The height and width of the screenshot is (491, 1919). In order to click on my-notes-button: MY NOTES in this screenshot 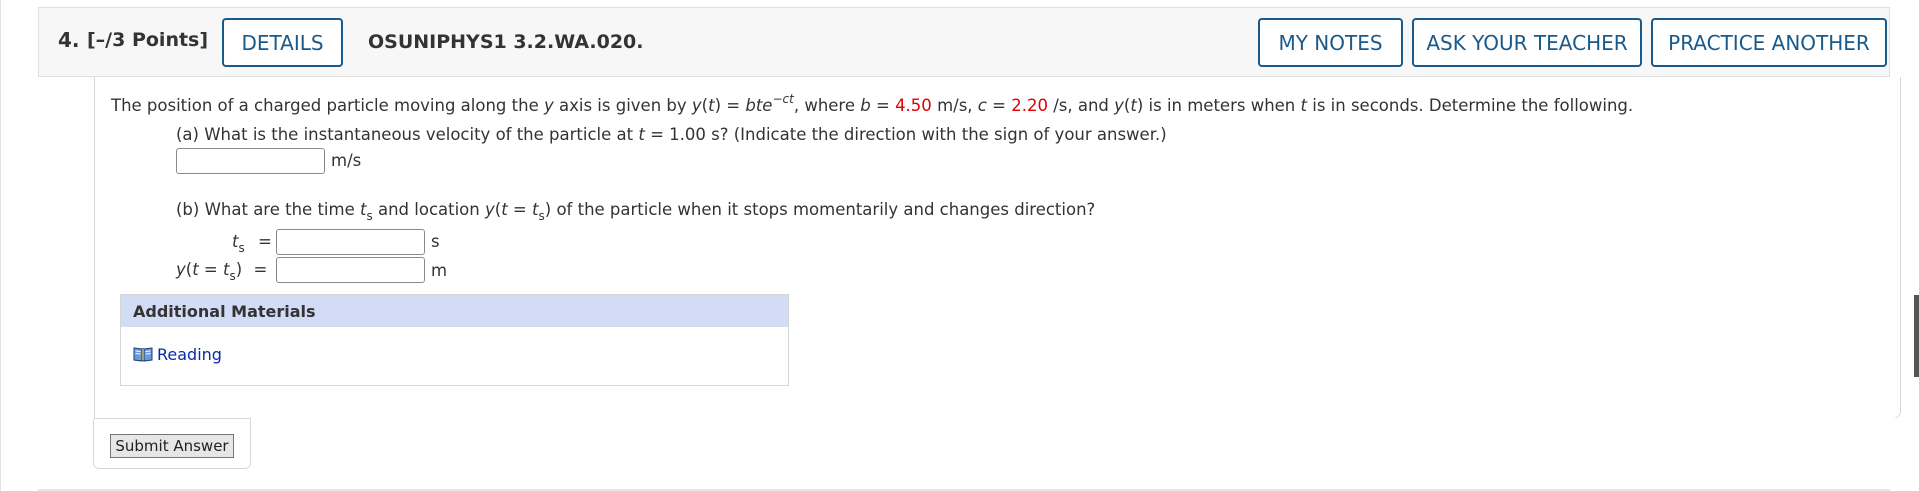, I will do `click(1330, 42)`.